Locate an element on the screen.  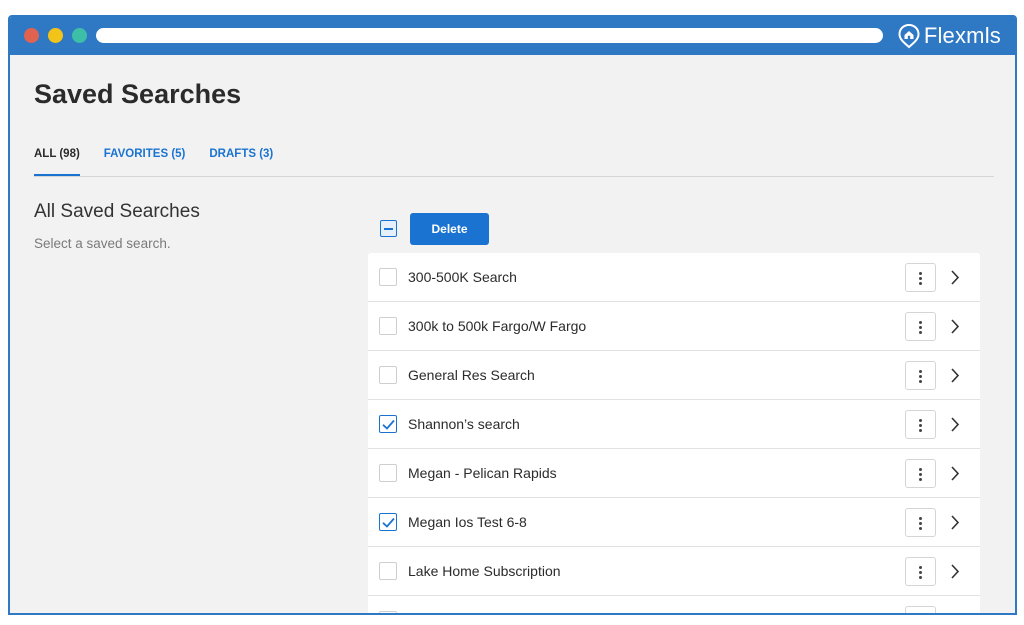
brand-name: Flexmls is located at coordinates (962, 35).